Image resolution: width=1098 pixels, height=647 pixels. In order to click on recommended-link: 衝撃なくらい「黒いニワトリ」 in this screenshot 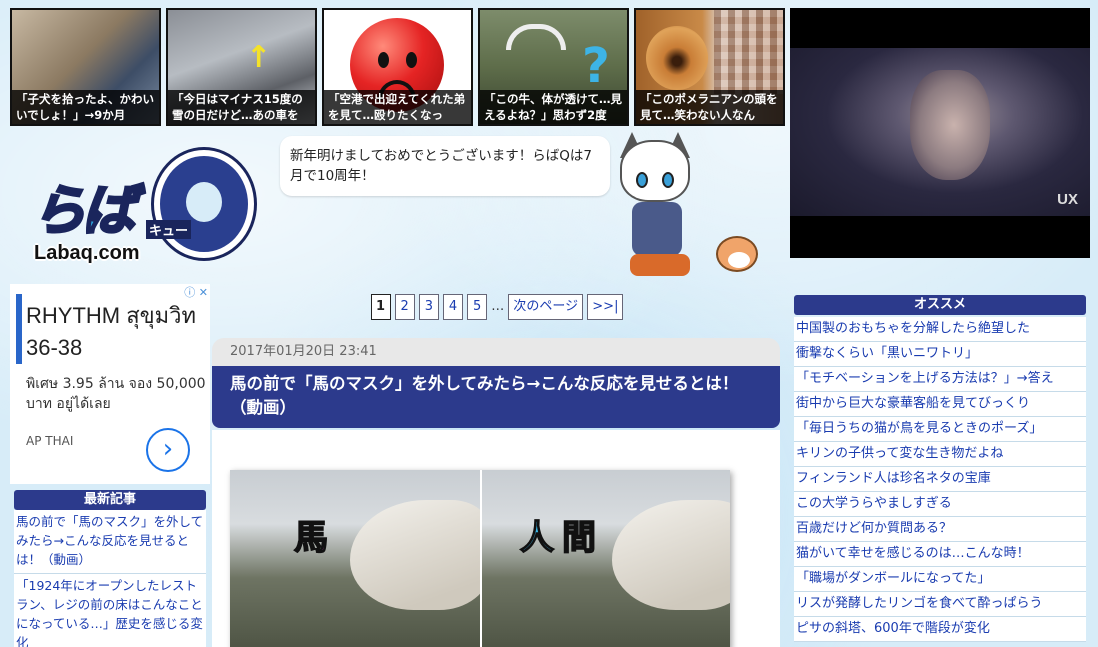, I will do `click(940, 354)`.